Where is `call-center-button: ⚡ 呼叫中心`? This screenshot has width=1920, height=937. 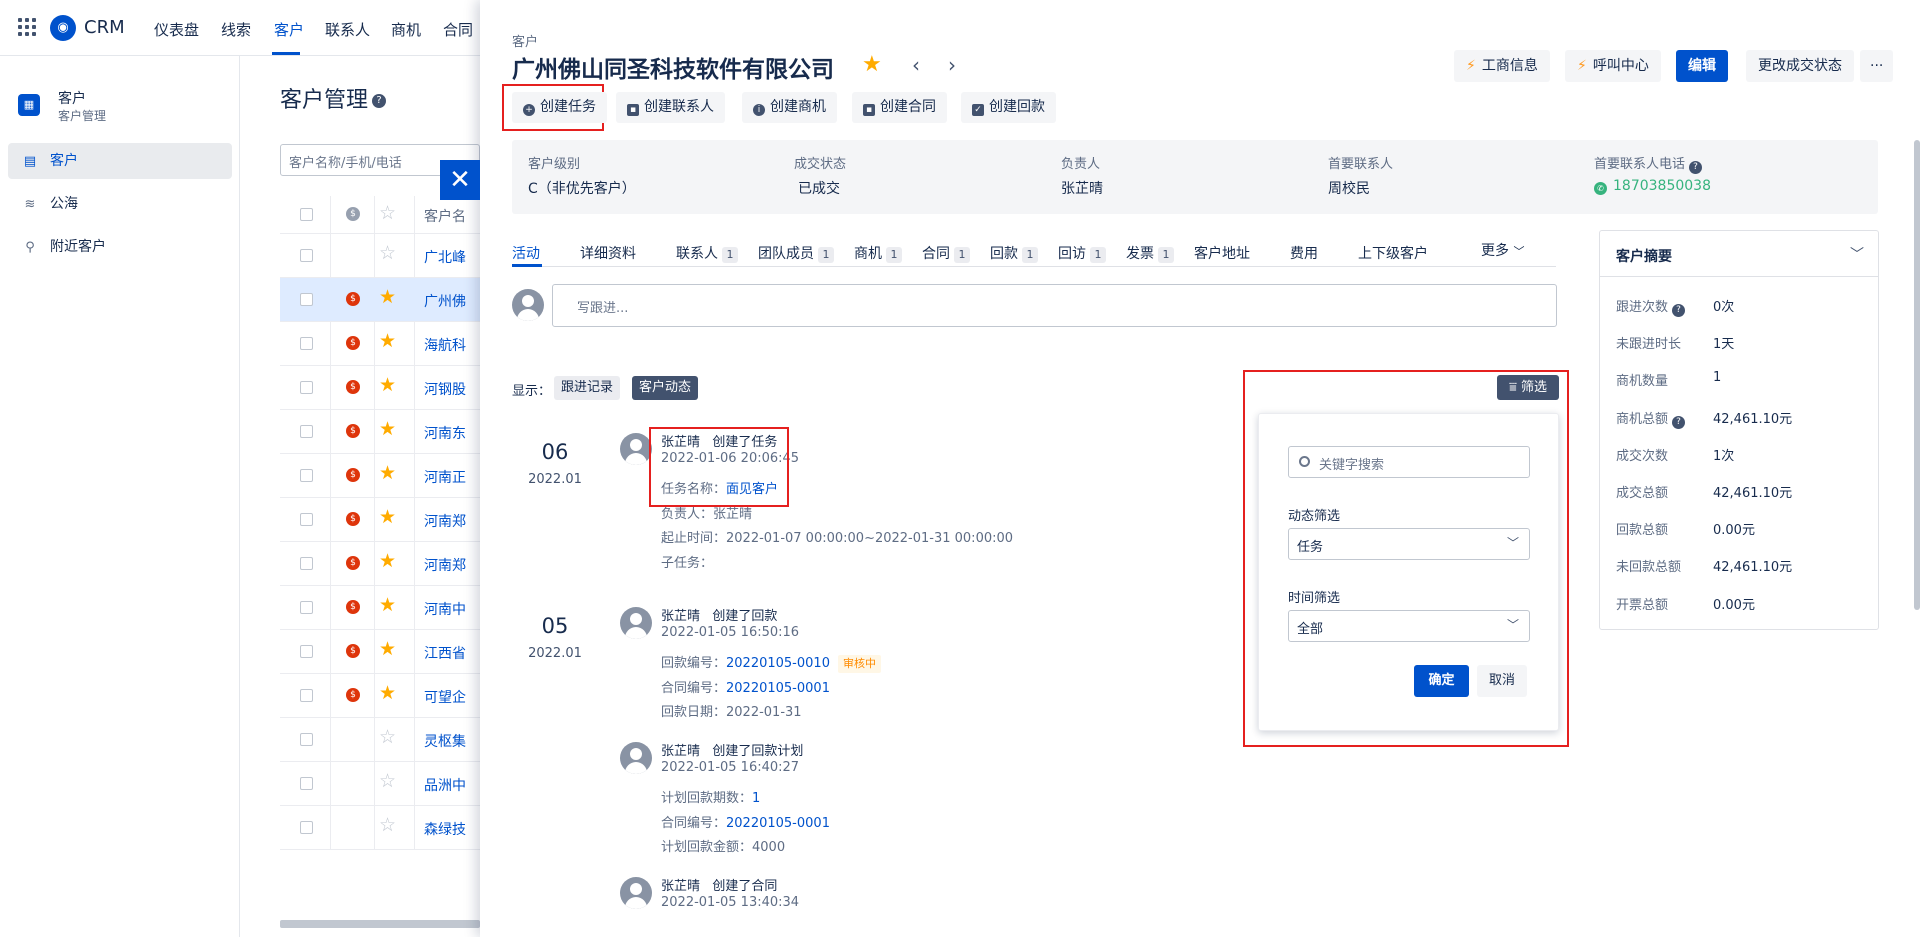 call-center-button: ⚡ 呼叫中心 is located at coordinates (1613, 66).